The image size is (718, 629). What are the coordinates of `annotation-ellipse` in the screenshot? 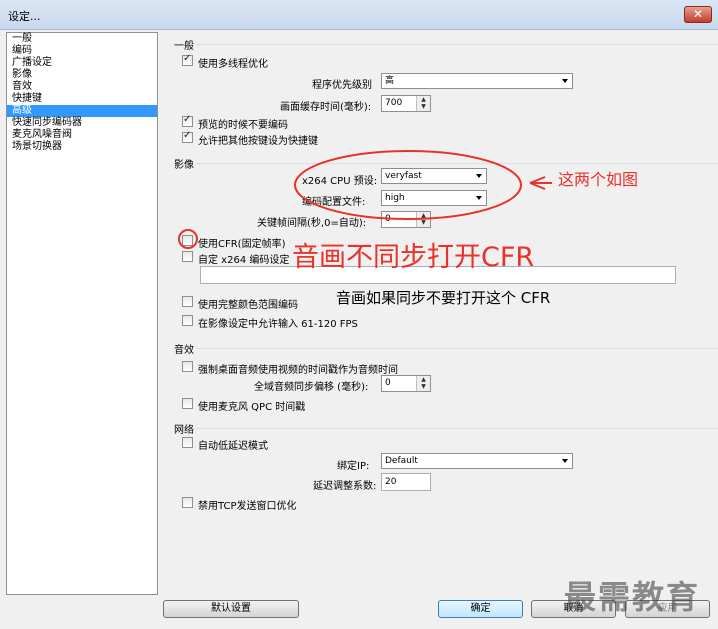 It's located at (408, 185).